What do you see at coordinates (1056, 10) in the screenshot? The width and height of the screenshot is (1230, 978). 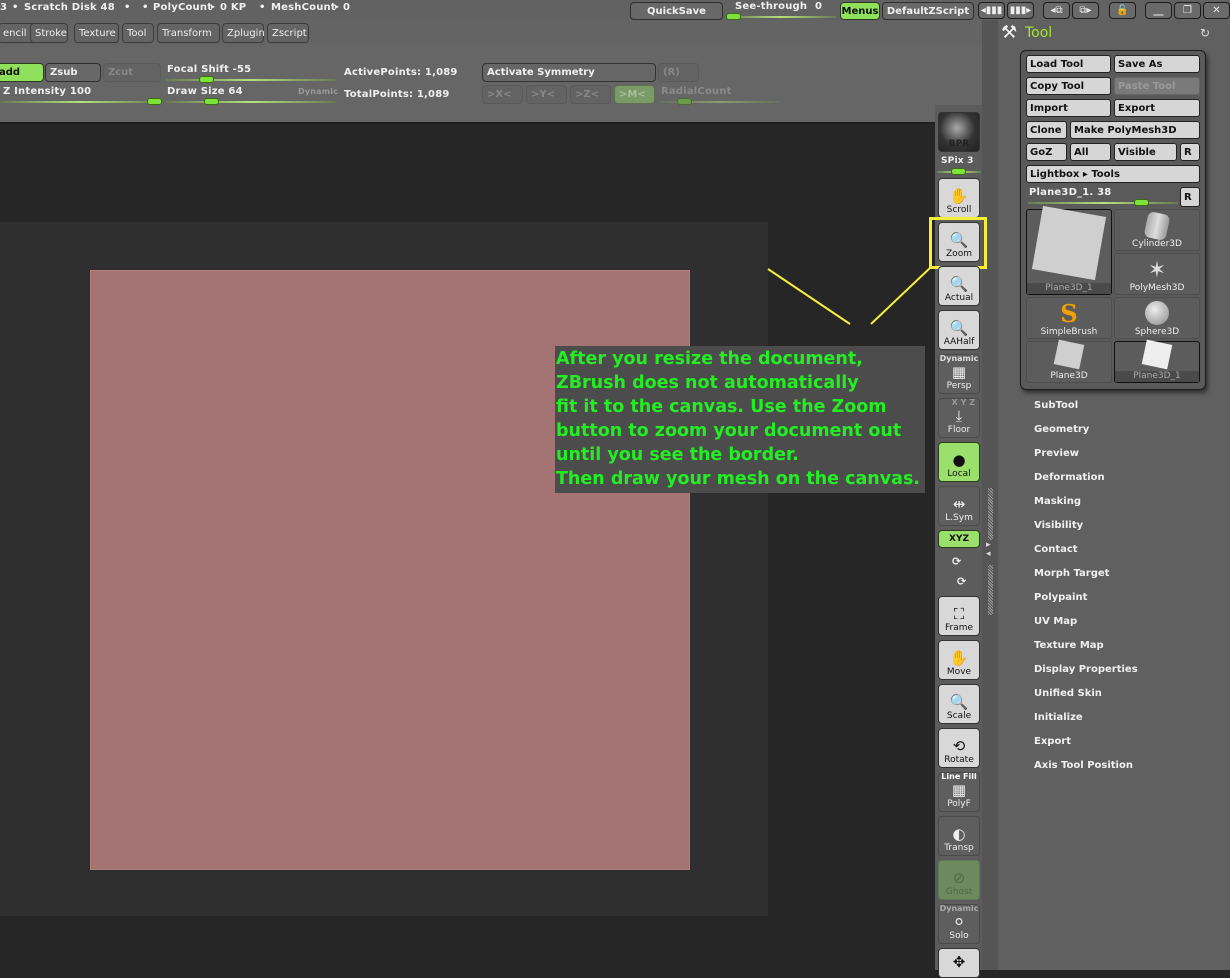 I see `layout-prev-icon: ◂⧉` at bounding box center [1056, 10].